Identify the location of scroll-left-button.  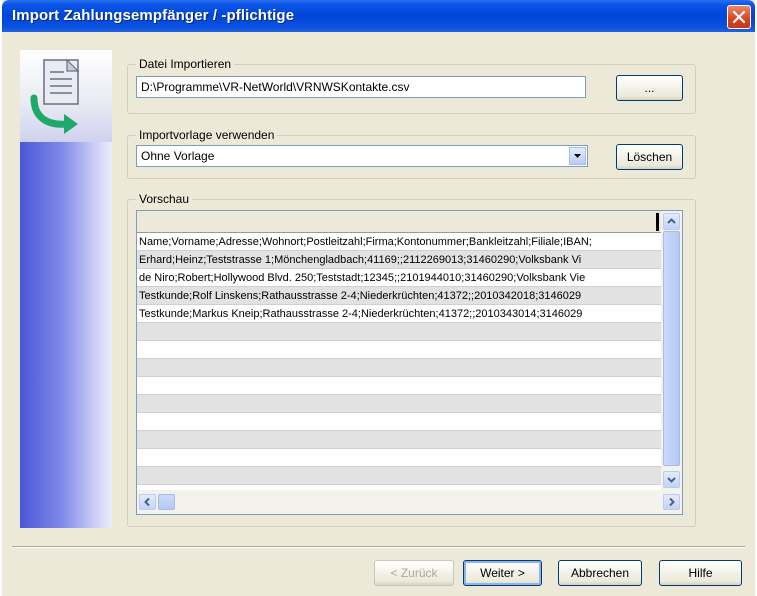
(147, 502).